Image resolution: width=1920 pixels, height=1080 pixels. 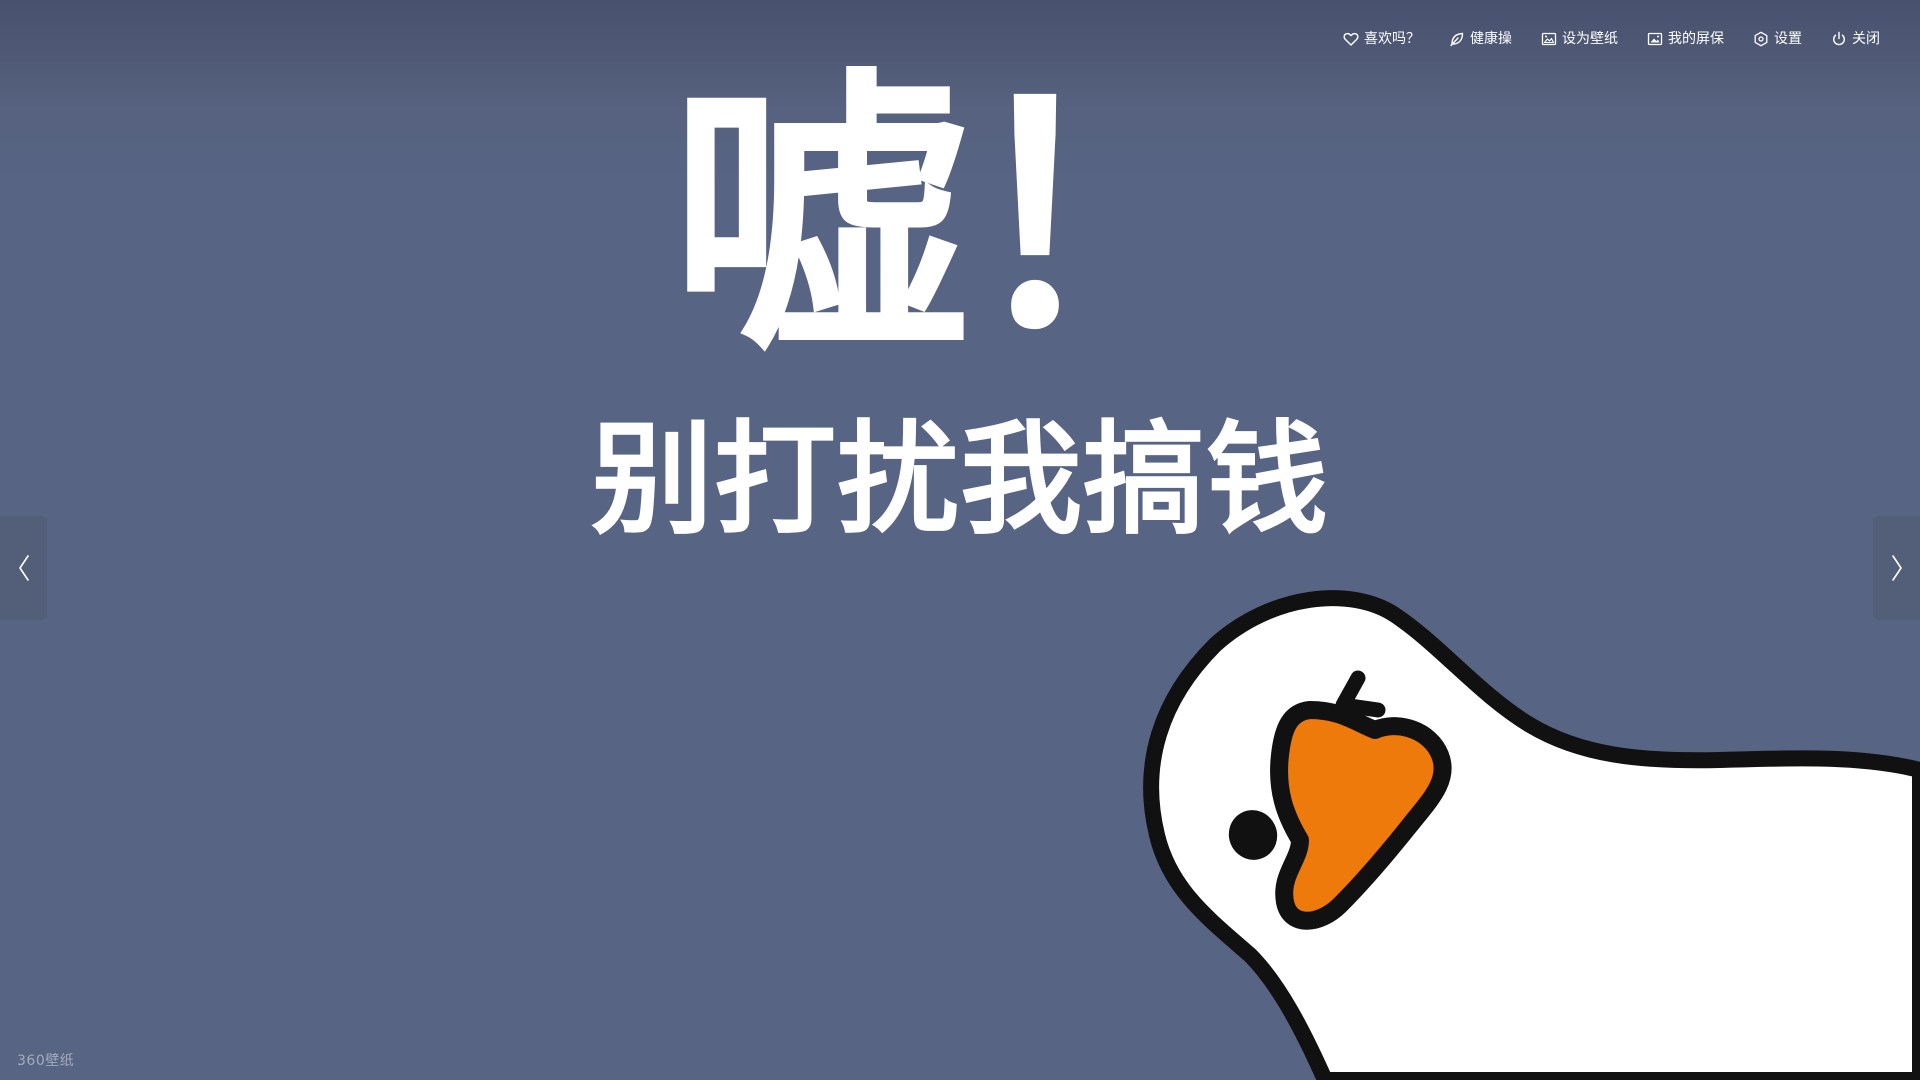 I want to click on previous-button, so click(x=23, y=568).